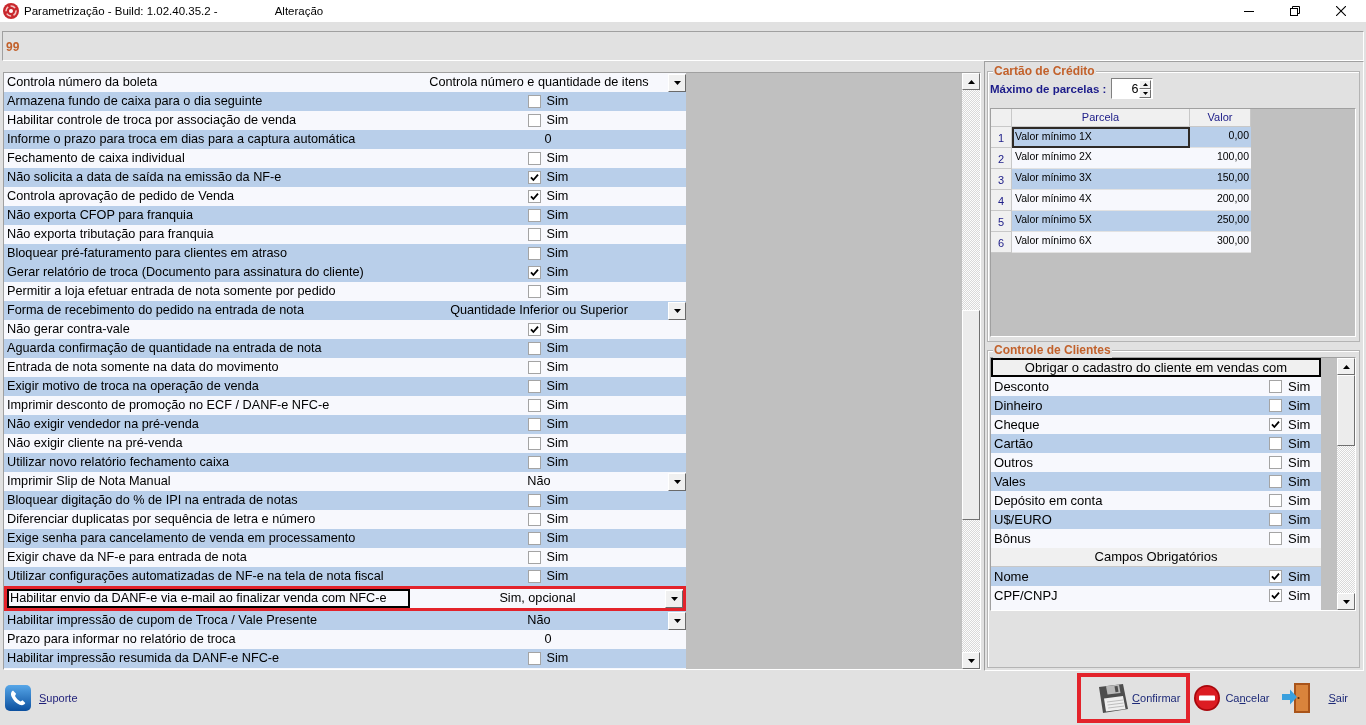  What do you see at coordinates (1232, 698) in the screenshot?
I see `cancel-button: Cancelar` at bounding box center [1232, 698].